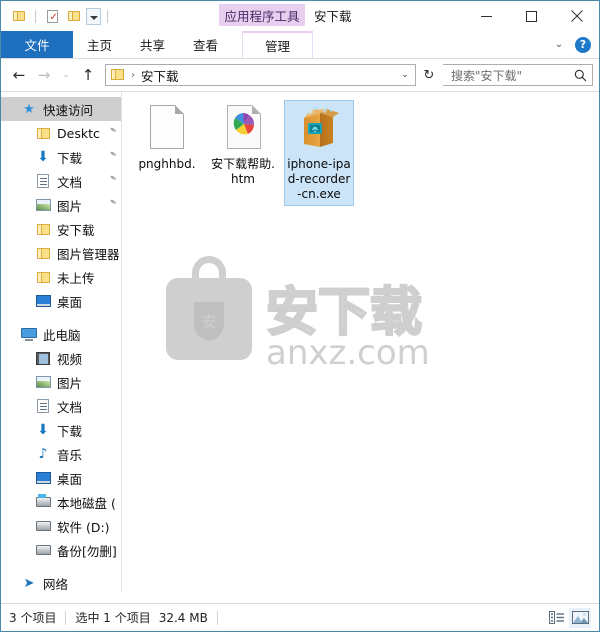 This screenshot has height=632, width=600. I want to click on recent-locations-button: ⌄, so click(66, 75).